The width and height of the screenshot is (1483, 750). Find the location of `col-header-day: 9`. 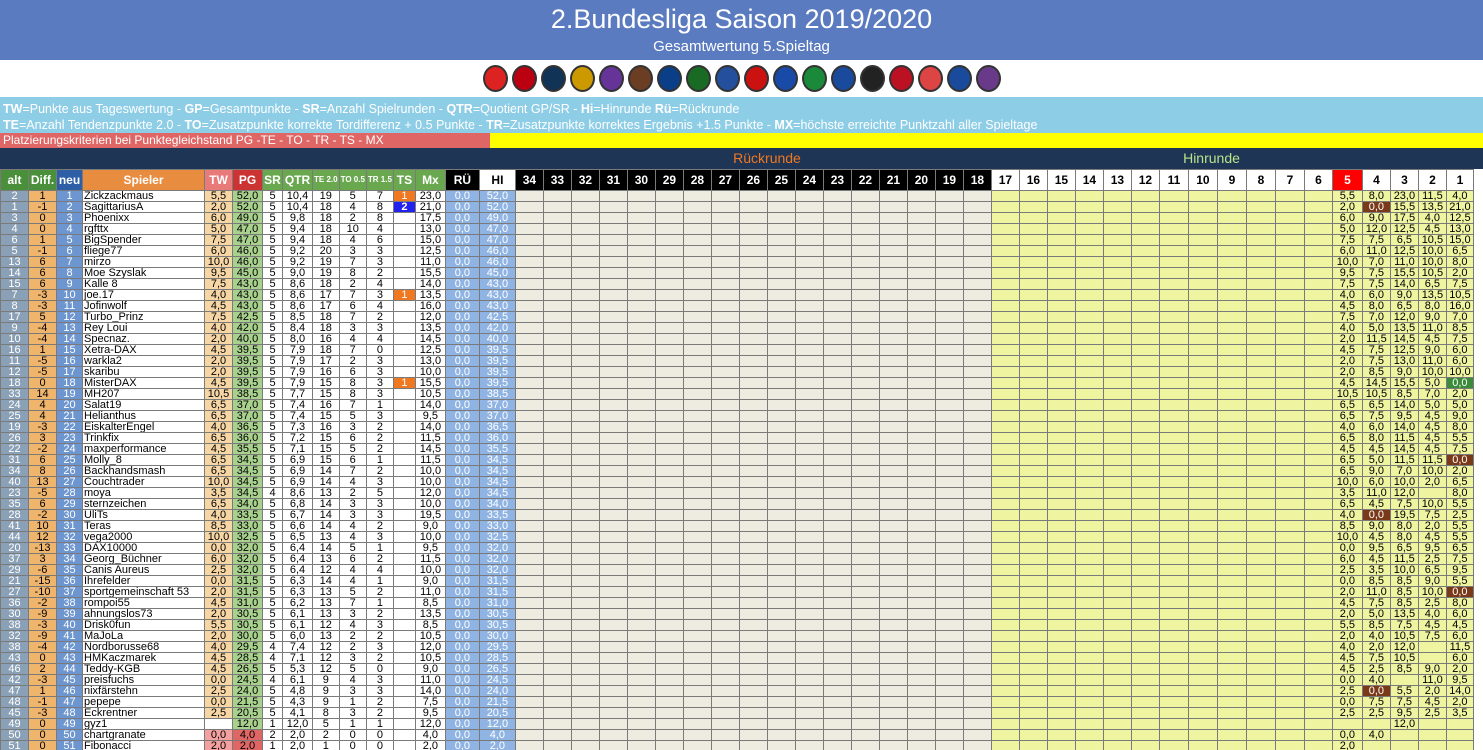

col-header-day: 9 is located at coordinates (1231, 180).